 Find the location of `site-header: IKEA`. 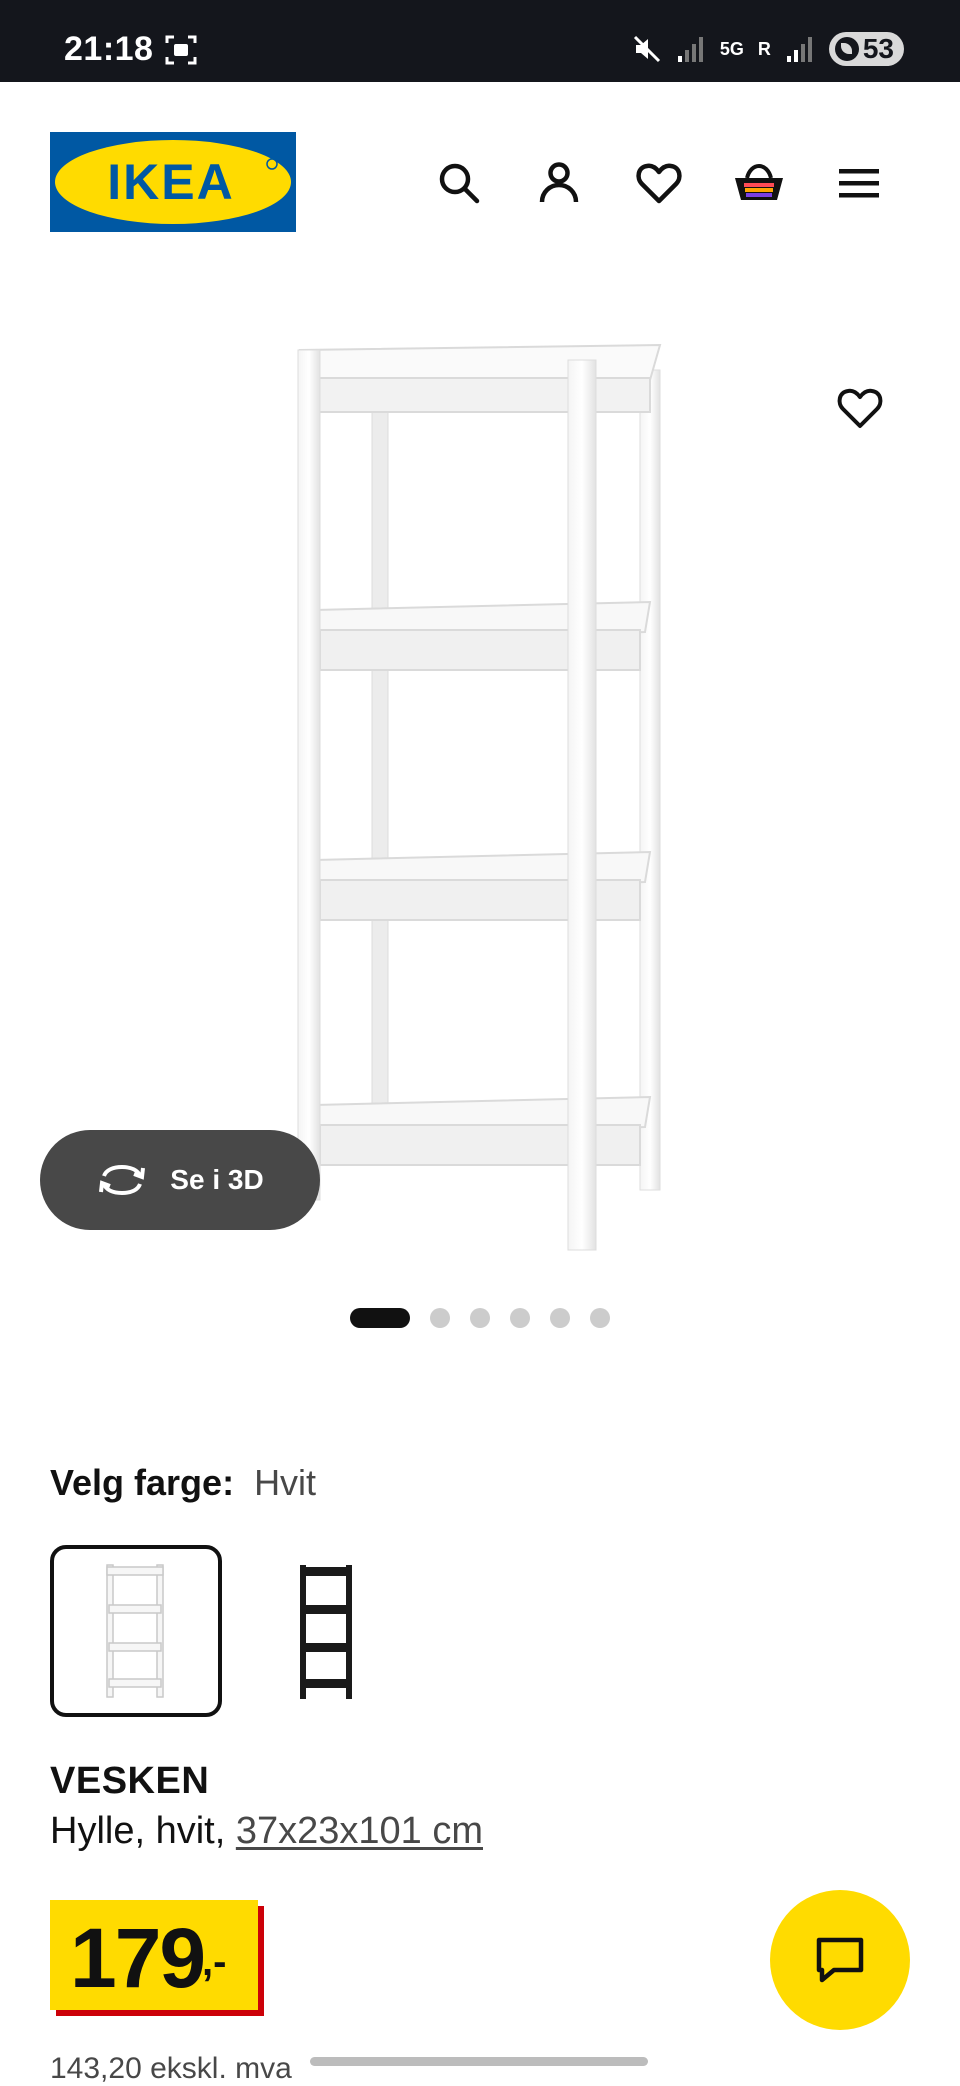

site-header: IKEA is located at coordinates (480, 170).